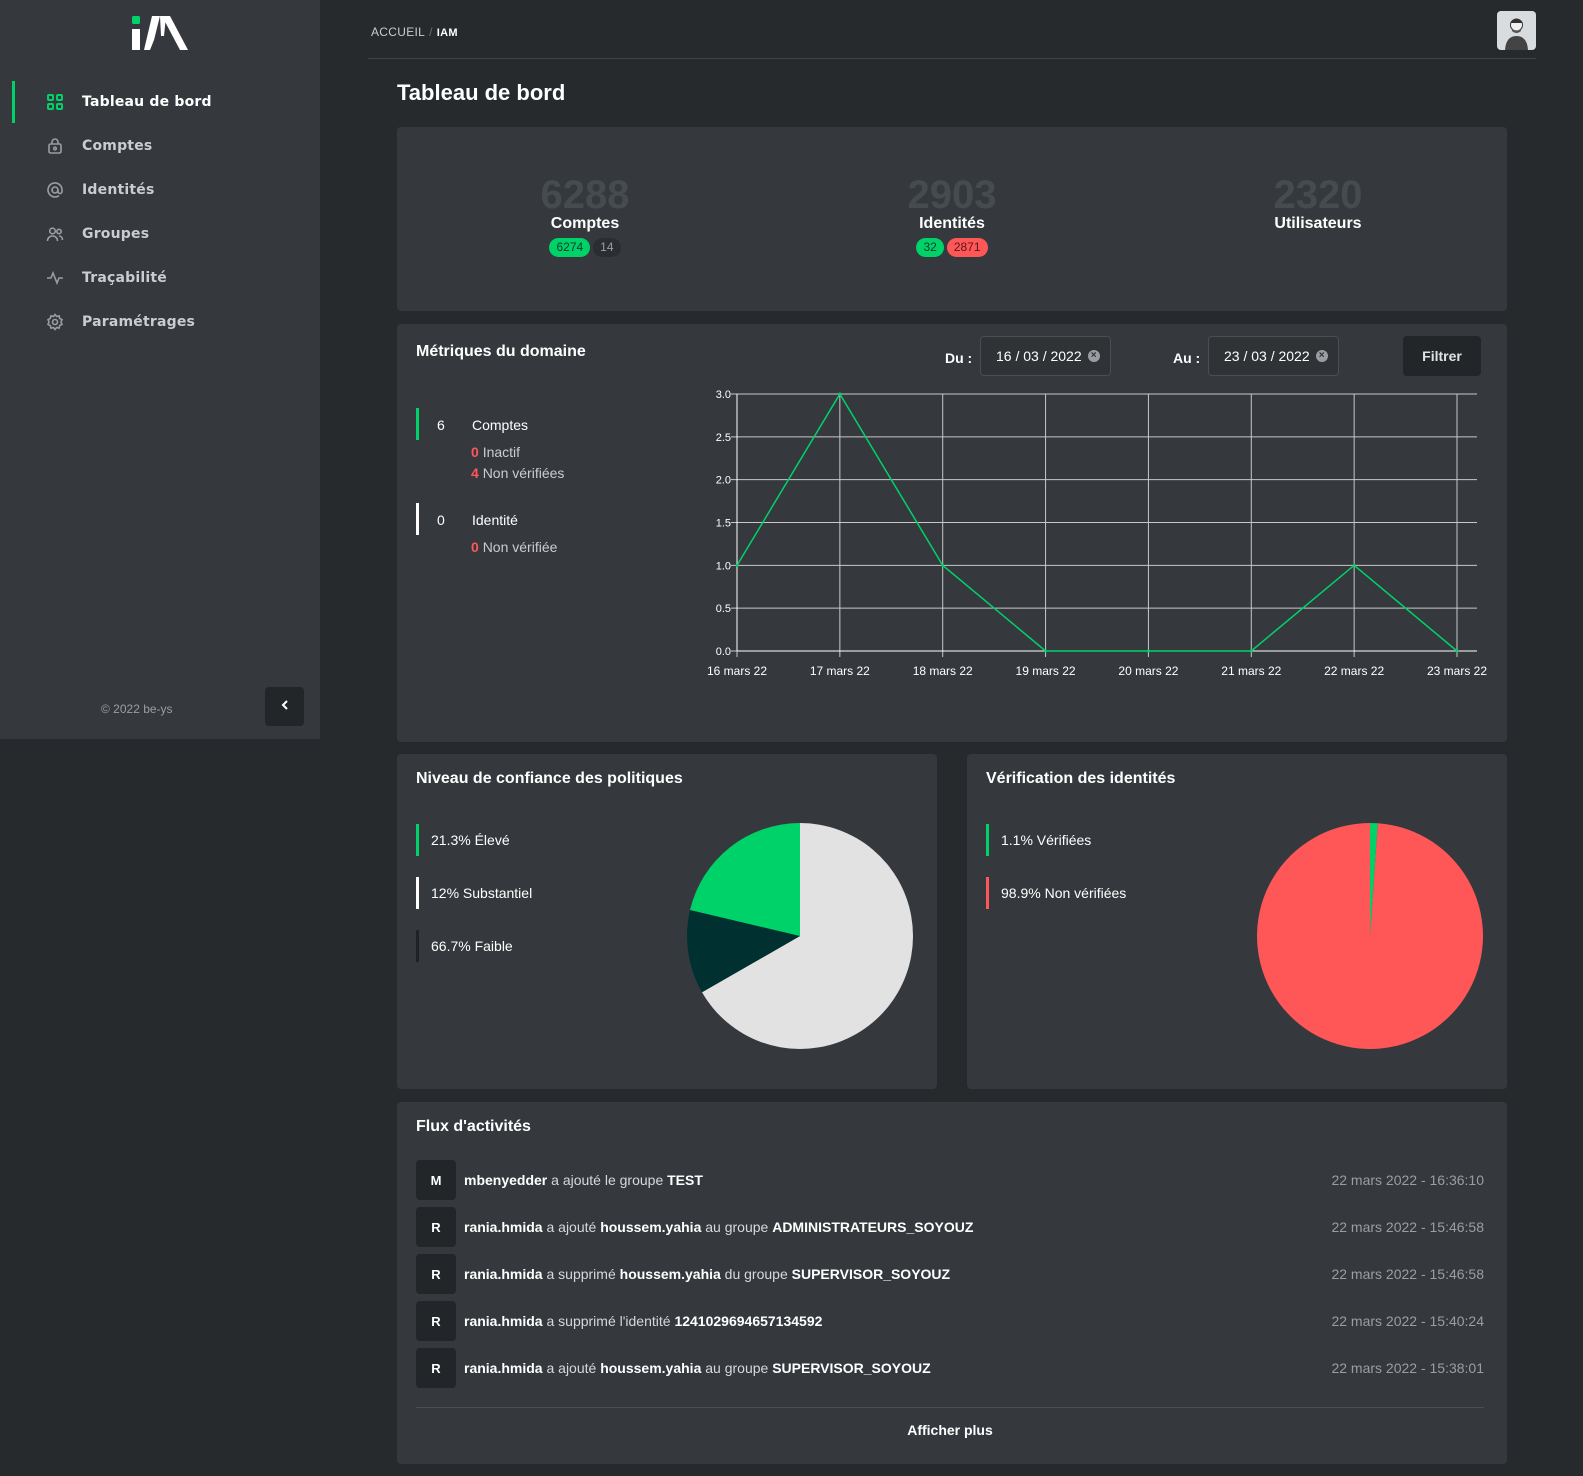 This screenshot has width=1583, height=1476. I want to click on legend-text: 12% Substantiel, so click(482, 893).